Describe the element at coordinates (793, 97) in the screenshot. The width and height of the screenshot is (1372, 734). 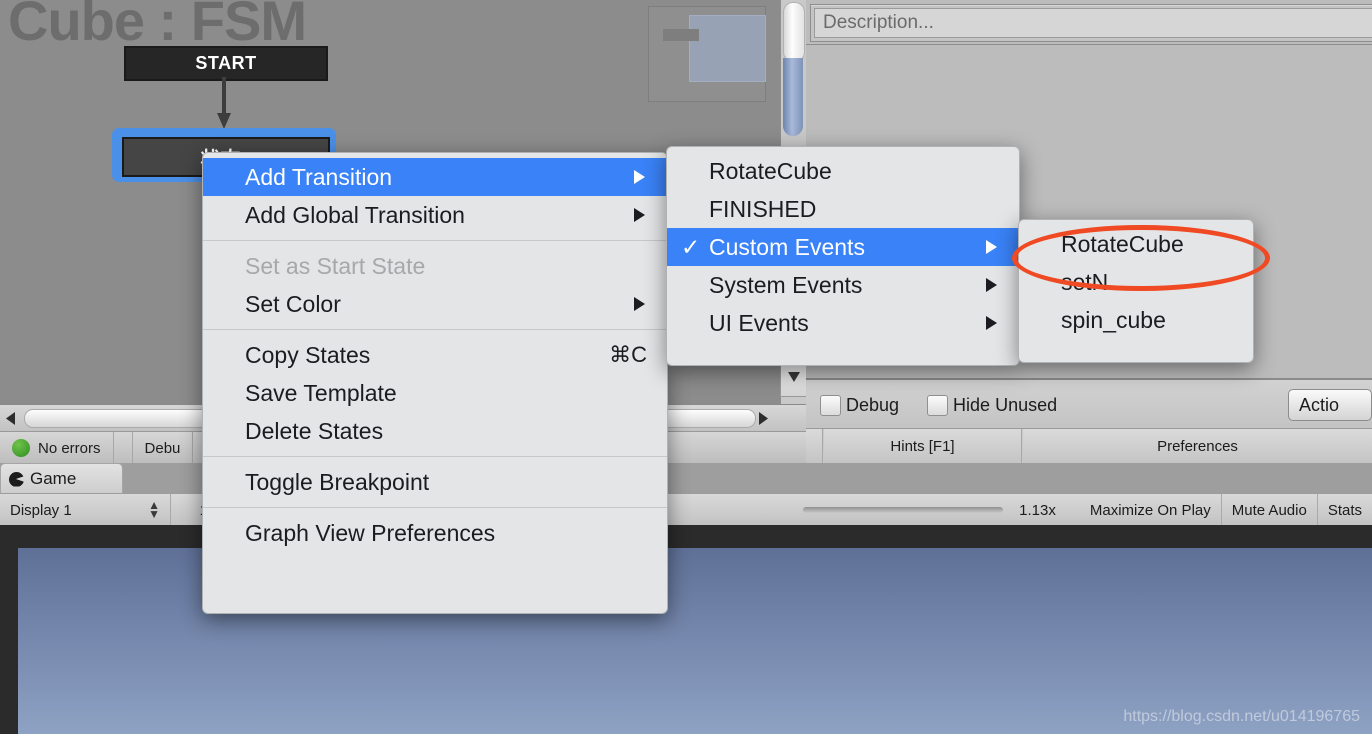
I see `graph-vertical-scroll-thumb-active` at that location.